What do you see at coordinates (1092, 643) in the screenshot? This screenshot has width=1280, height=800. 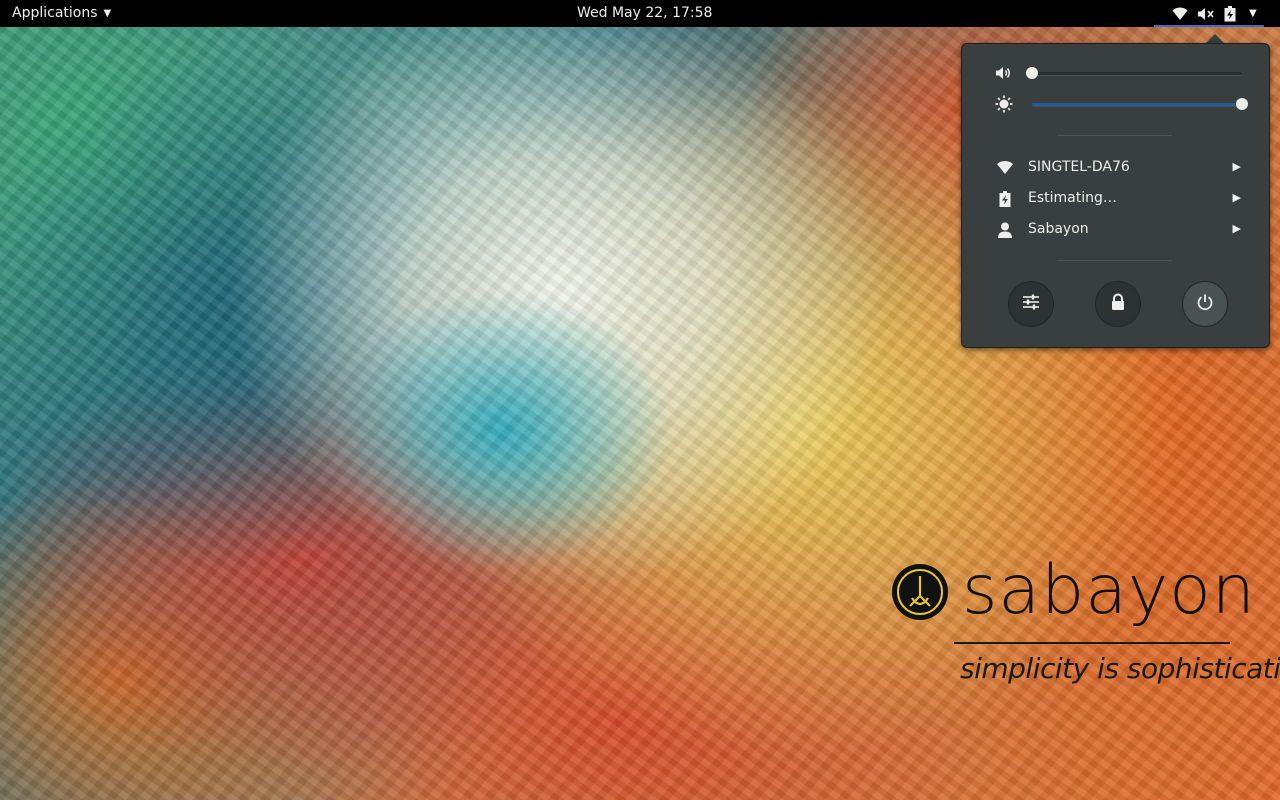 I see `logo-divider` at bounding box center [1092, 643].